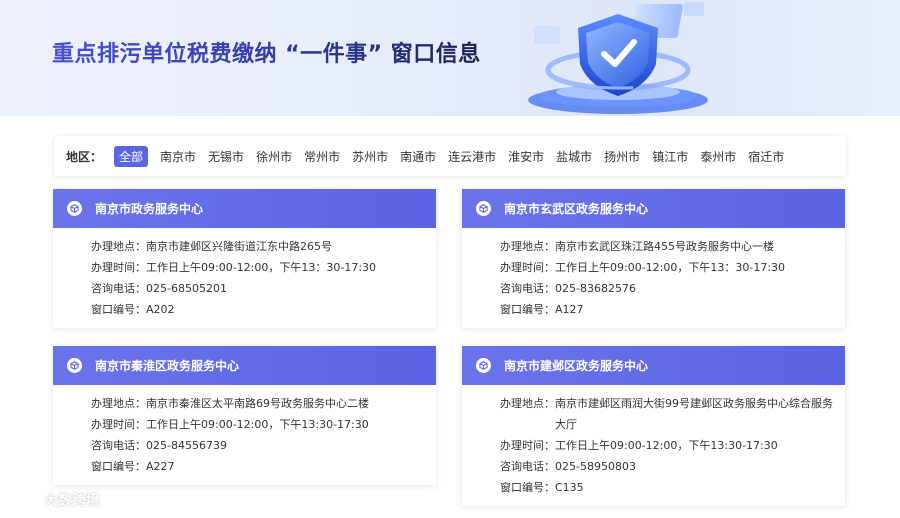 The image size is (900, 518). What do you see at coordinates (149, 209) in the screenshot?
I see `card-title: 南京市政务服务中心` at bounding box center [149, 209].